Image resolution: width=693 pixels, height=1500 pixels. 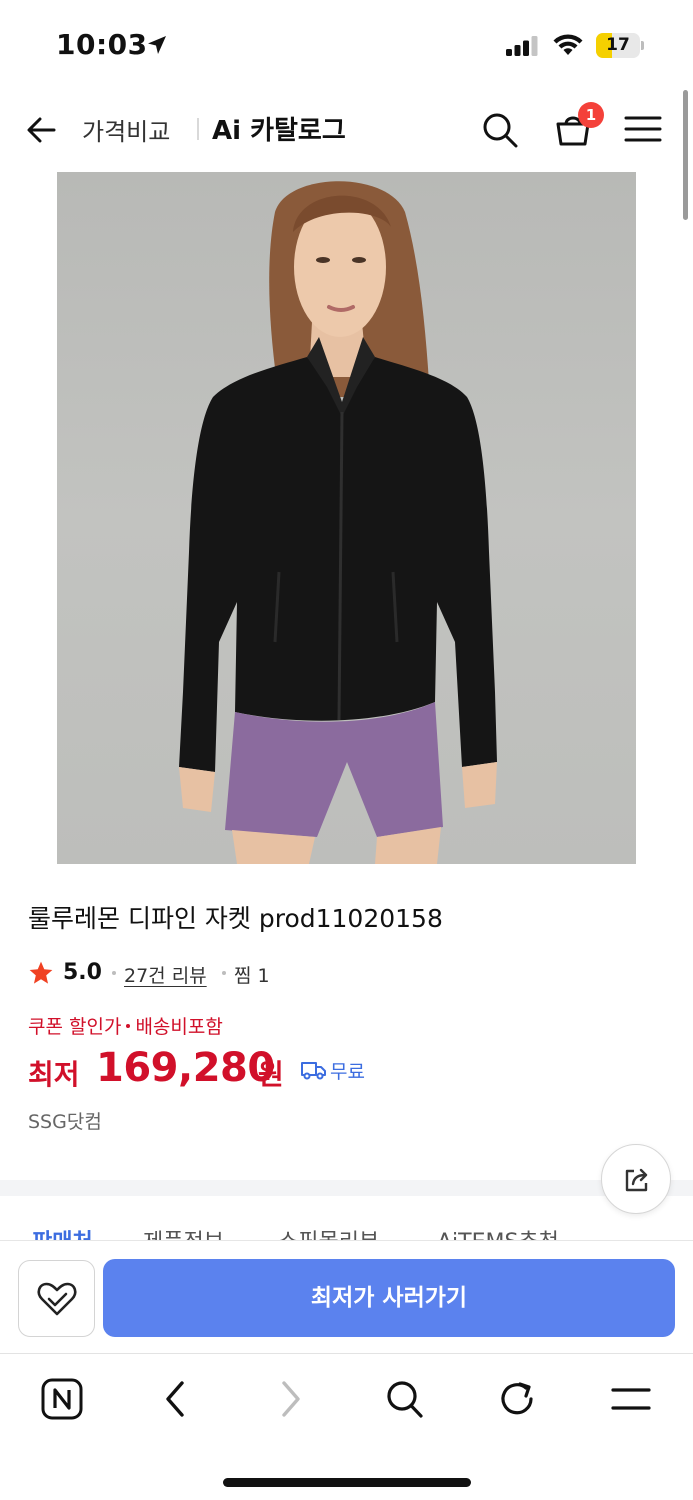 I want to click on naver-home-icon, so click(x=62, y=1399).